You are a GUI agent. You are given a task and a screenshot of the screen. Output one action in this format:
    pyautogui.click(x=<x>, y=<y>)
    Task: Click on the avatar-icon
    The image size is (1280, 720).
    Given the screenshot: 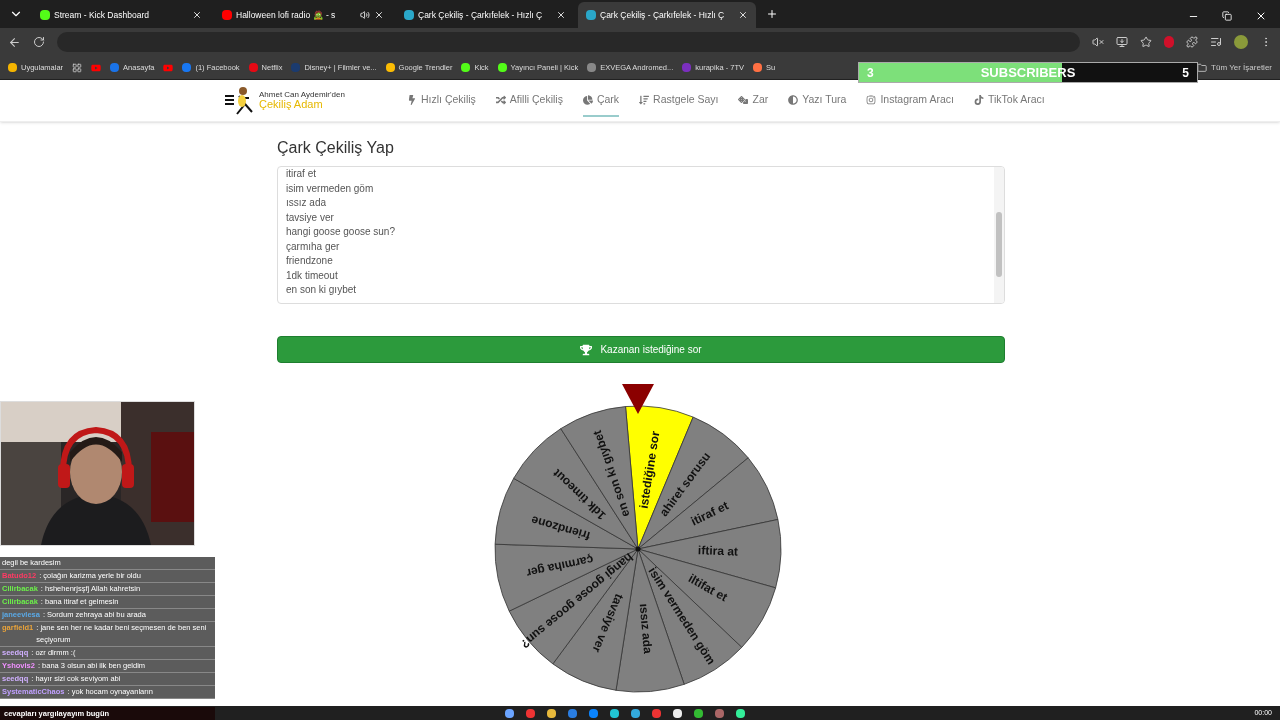 What is the action you would take?
    pyautogui.click(x=1241, y=42)
    